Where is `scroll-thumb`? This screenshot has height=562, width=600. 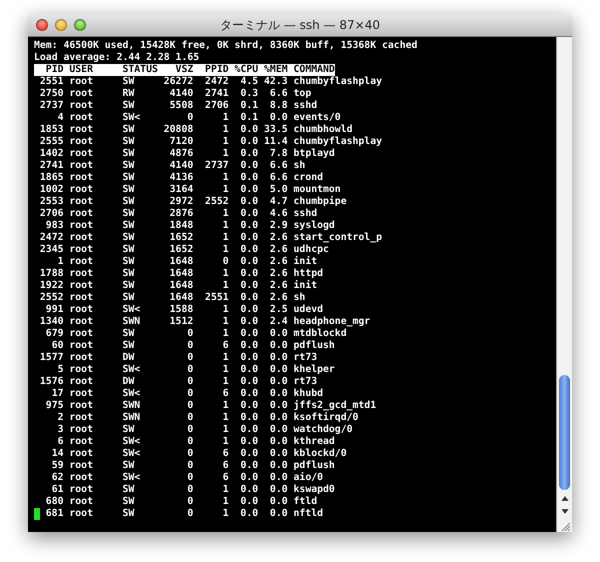 scroll-thumb is located at coordinates (564, 432).